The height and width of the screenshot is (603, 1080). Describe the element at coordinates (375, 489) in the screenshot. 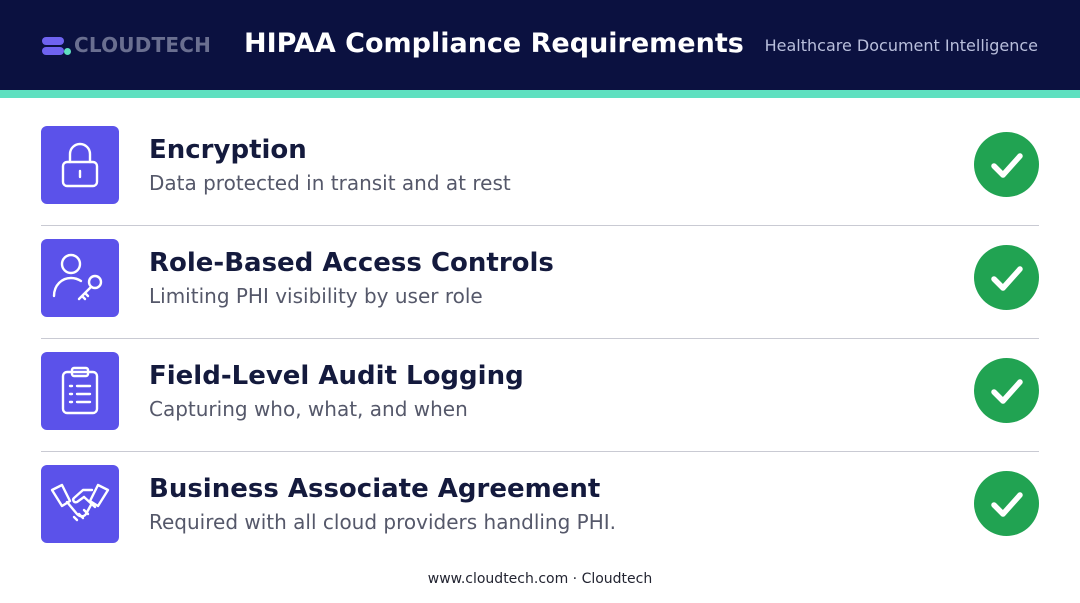

I see `requirement-title: Business Associate Agreement` at that location.